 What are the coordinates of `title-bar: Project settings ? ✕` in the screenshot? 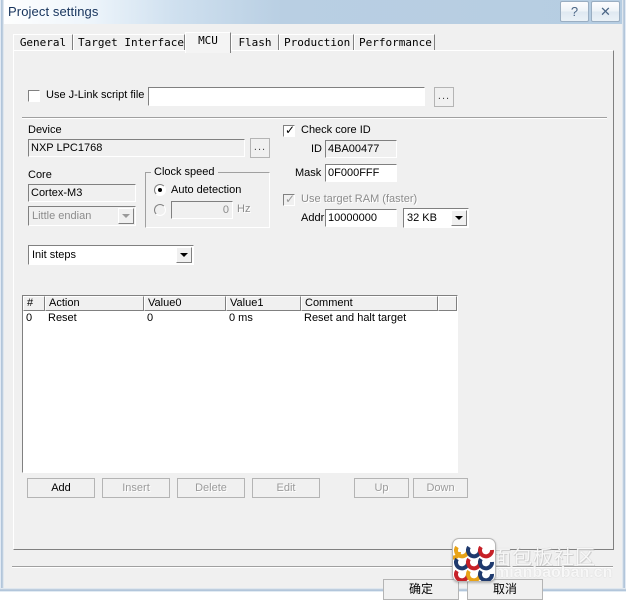 It's located at (313, 12).